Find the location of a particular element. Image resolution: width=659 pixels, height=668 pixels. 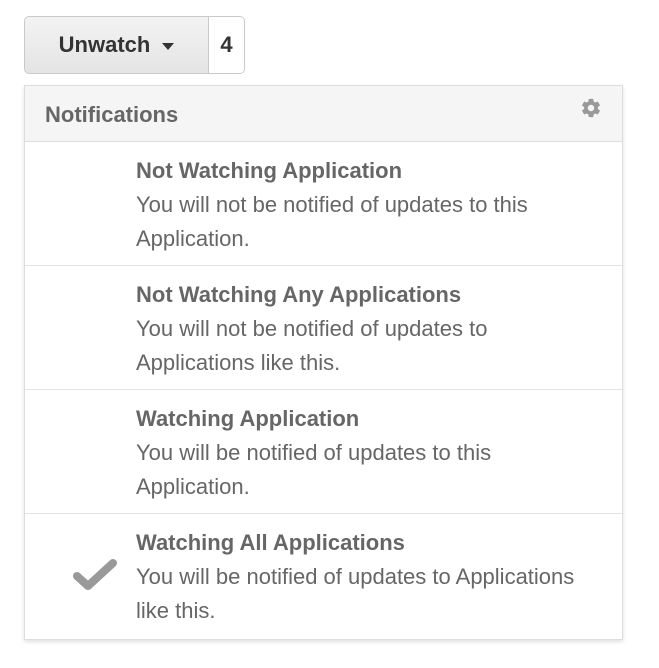

notifications-menu-header: Notifications is located at coordinates (323, 114).